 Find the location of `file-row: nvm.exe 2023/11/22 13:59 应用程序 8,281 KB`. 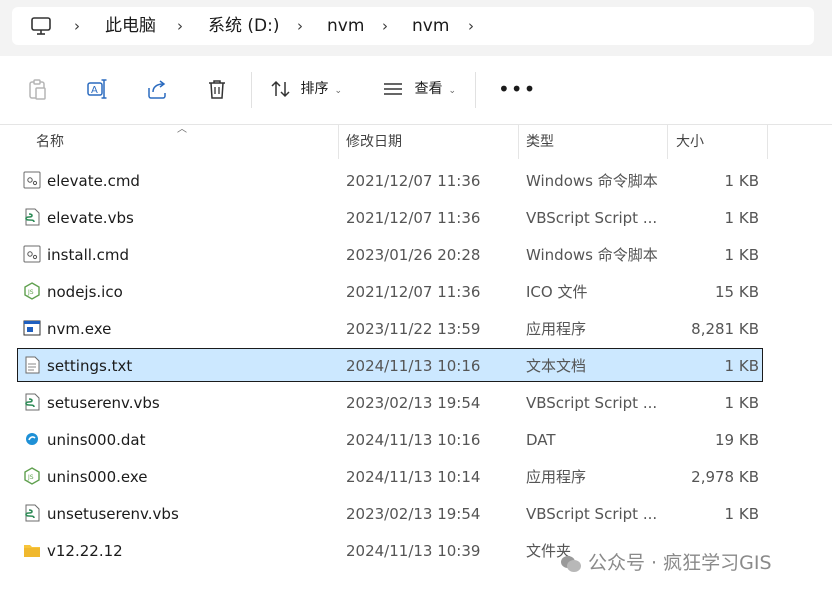

file-row: nvm.exe 2023/11/22 13:59 应用程序 8,281 KB is located at coordinates (390, 328).